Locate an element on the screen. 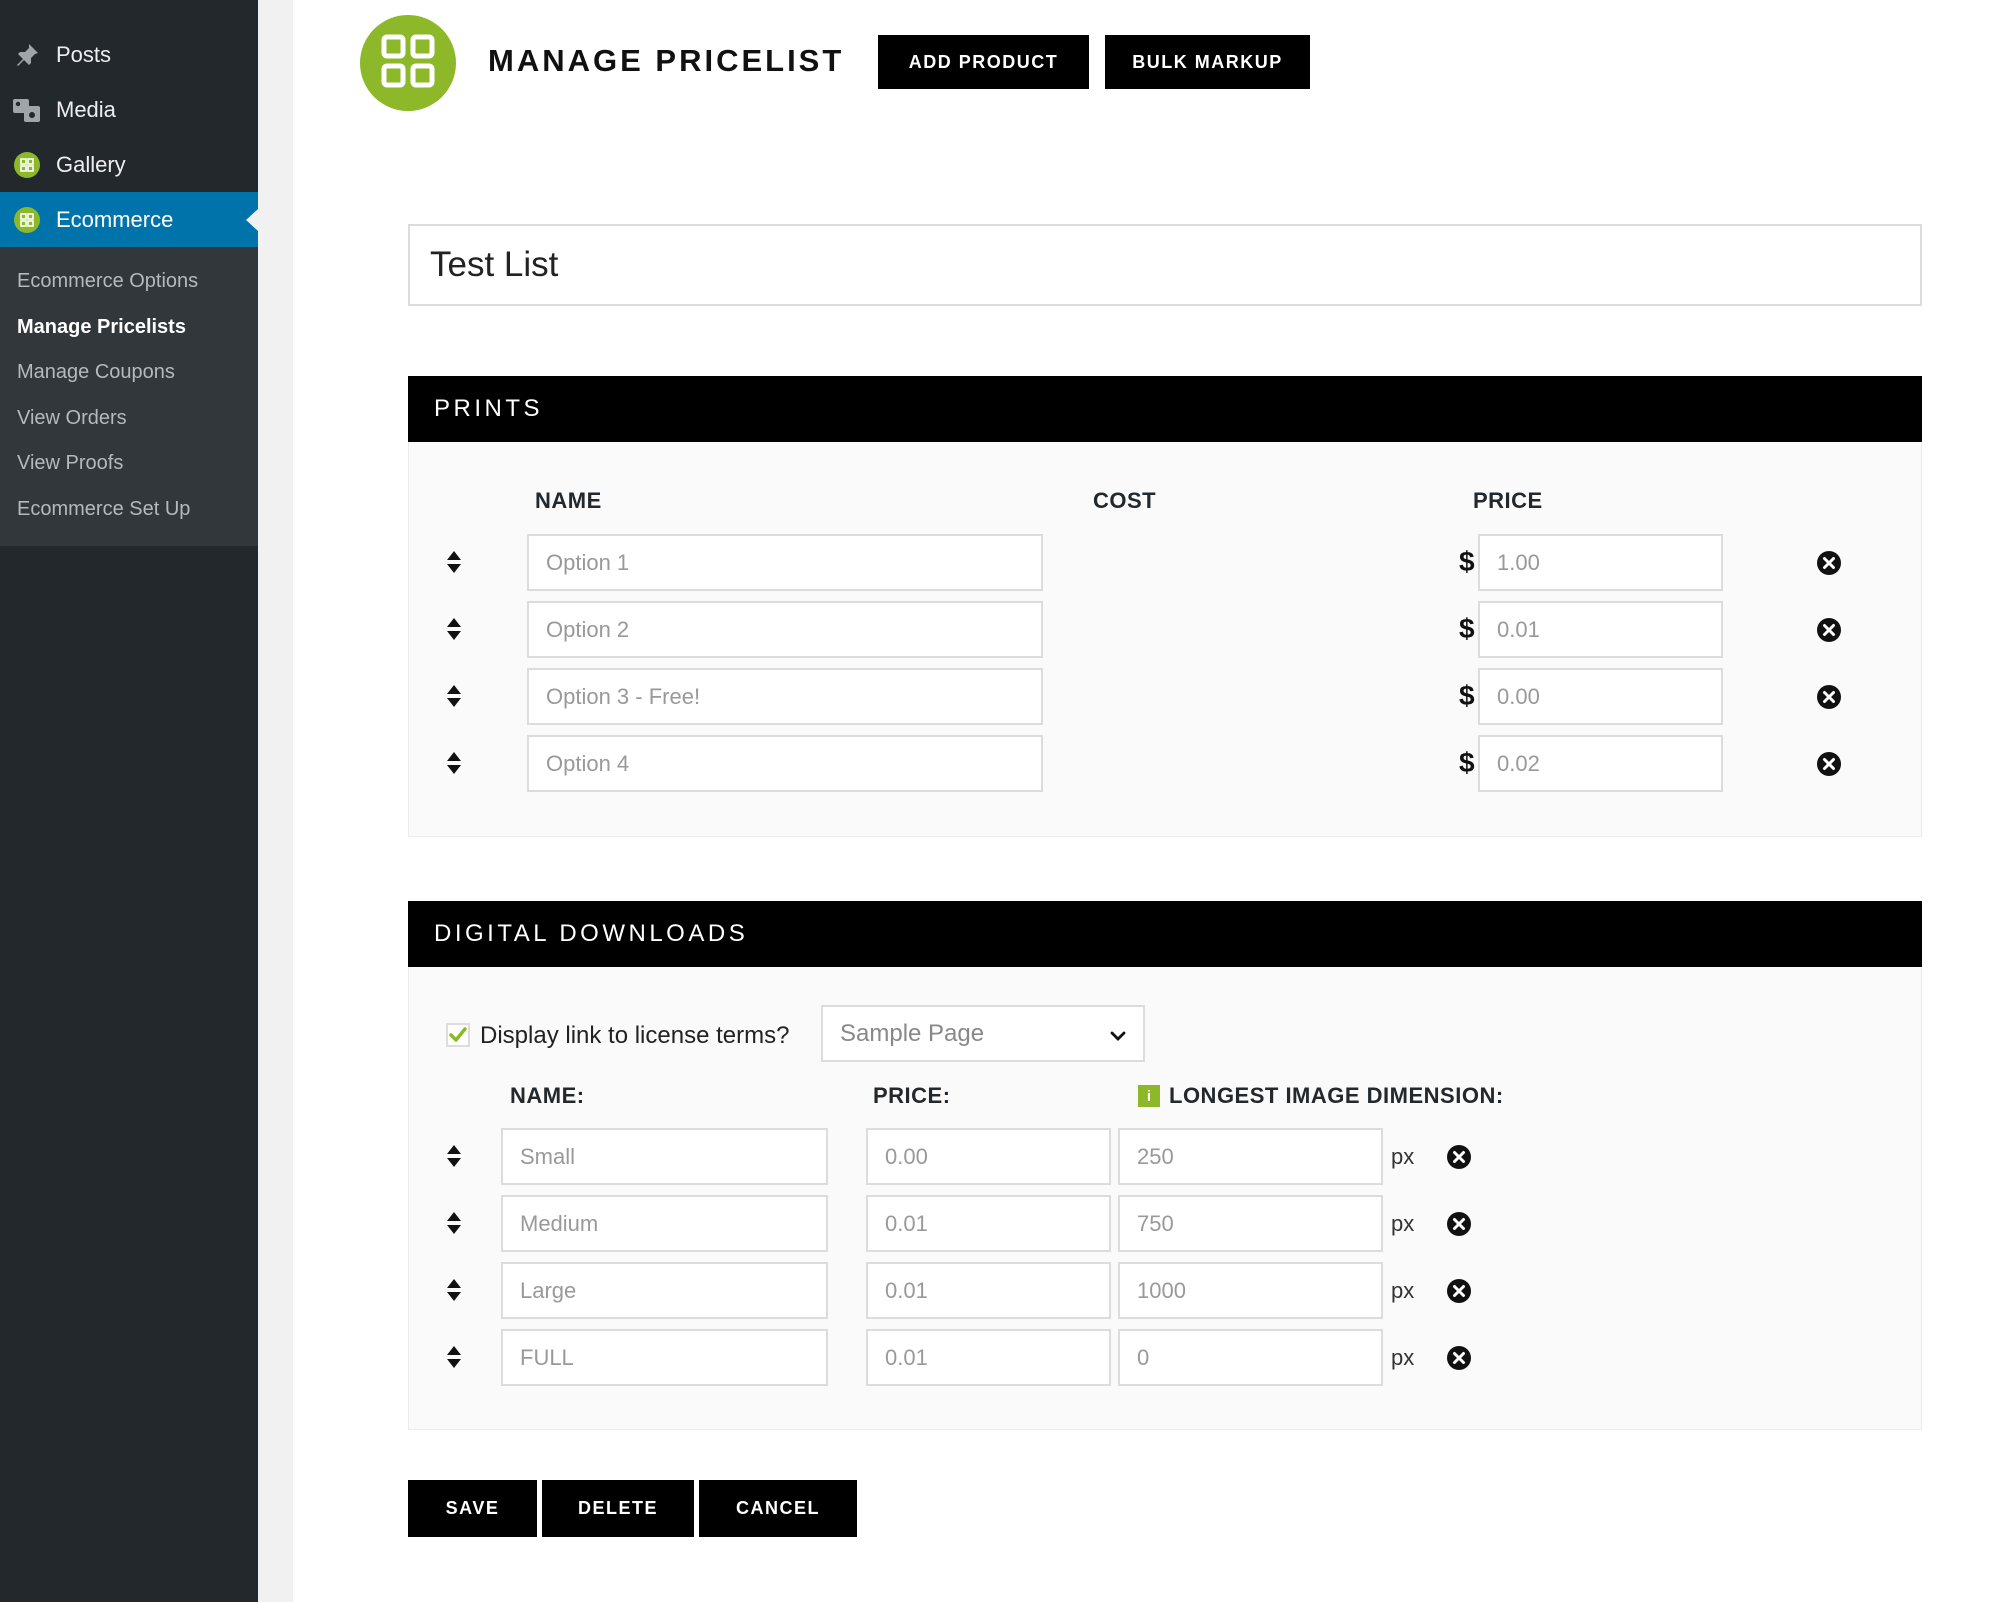 This screenshot has width=2000, height=1602. license-checkbox is located at coordinates (458, 1035).